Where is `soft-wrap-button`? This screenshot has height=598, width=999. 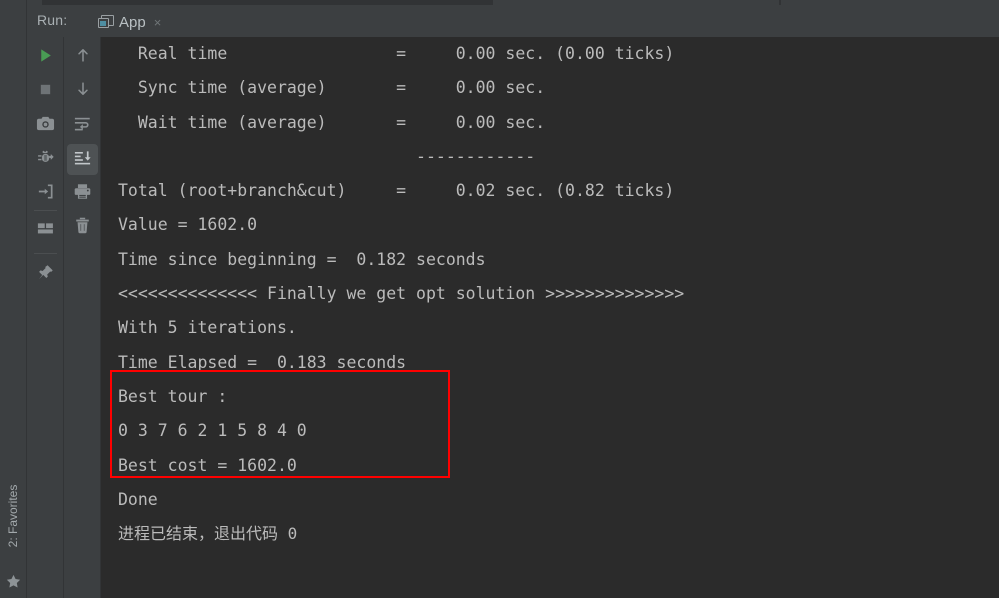
soft-wrap-button is located at coordinates (82, 125).